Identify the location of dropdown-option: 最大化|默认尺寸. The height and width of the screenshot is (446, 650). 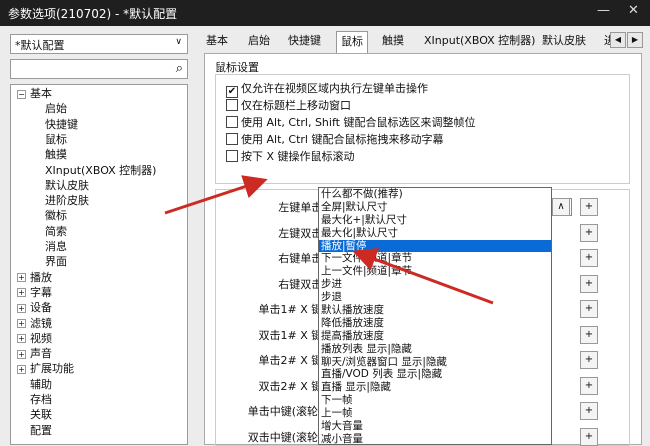
(435, 233).